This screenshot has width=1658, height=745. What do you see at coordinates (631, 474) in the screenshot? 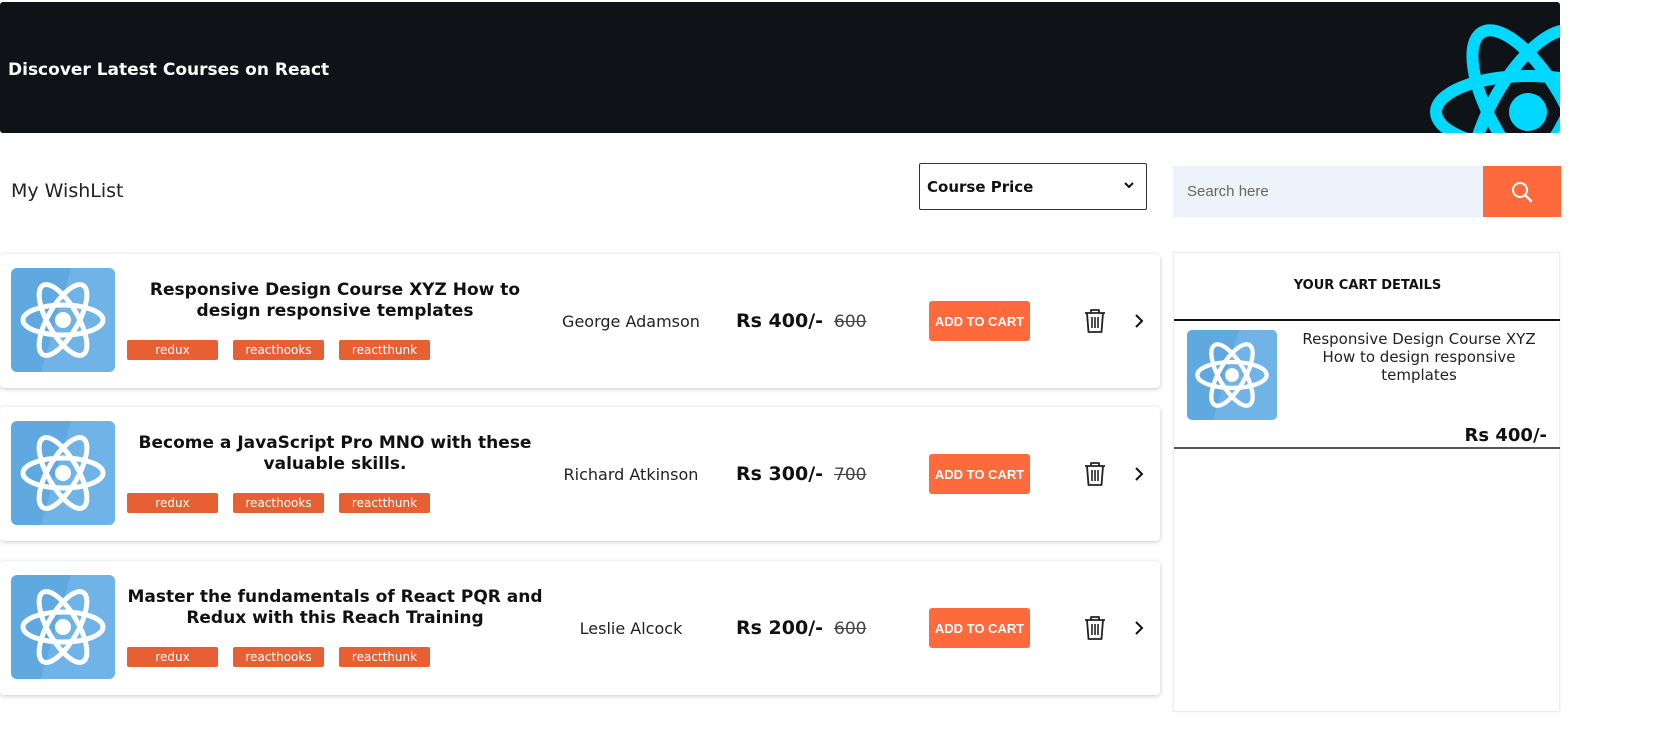
I see `course-author: Richard Atkinson` at bounding box center [631, 474].